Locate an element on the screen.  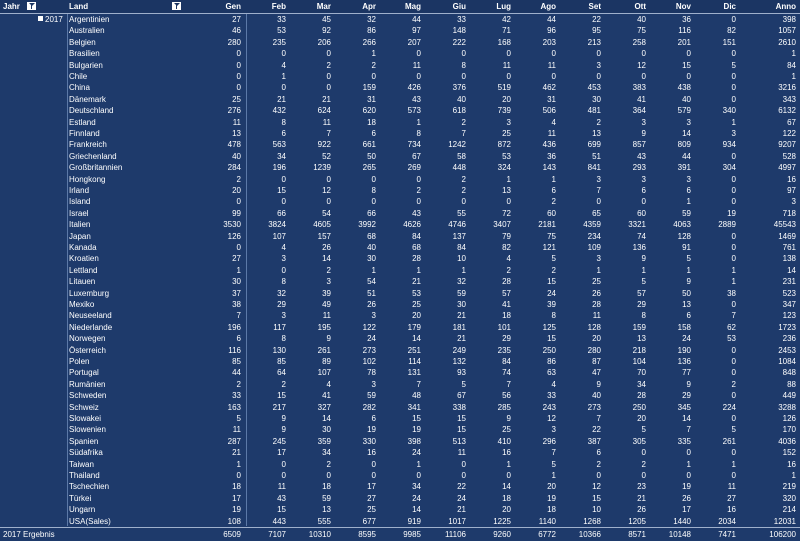
value-cell: 340 is located at coordinates (729, 111).